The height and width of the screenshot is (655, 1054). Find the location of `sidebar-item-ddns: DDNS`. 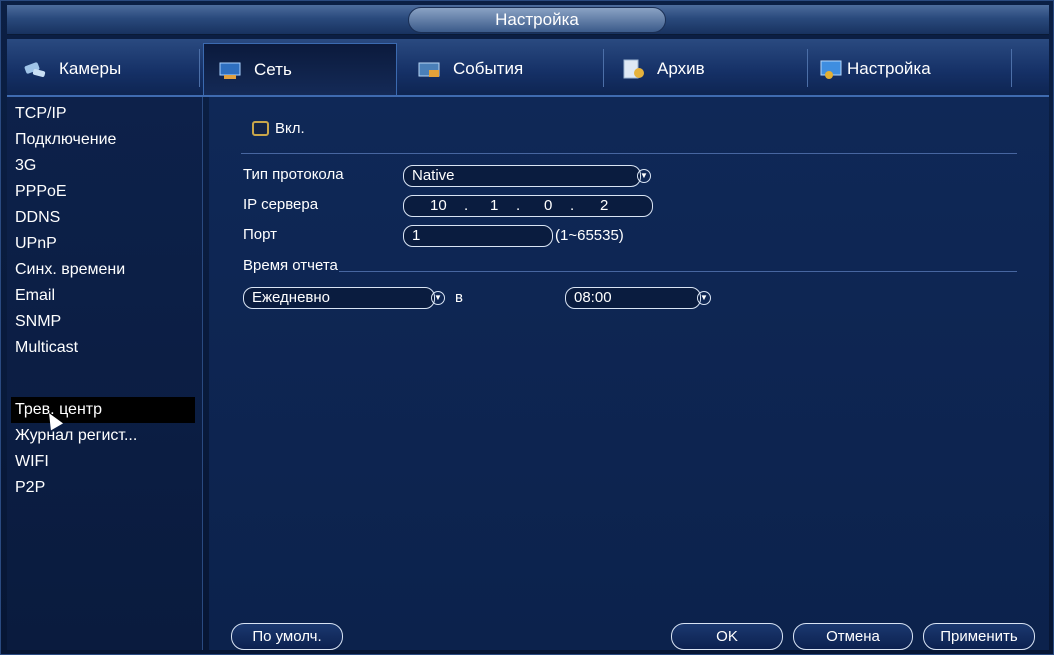

sidebar-item-ddns: DDNS is located at coordinates (103, 218).